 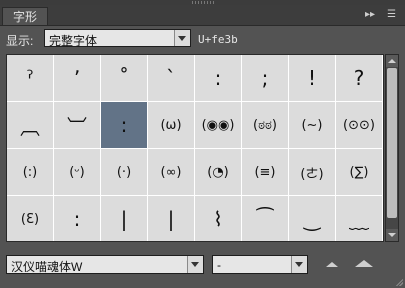 I want to click on glyph-cell: ˀ, so click(x=30, y=78).